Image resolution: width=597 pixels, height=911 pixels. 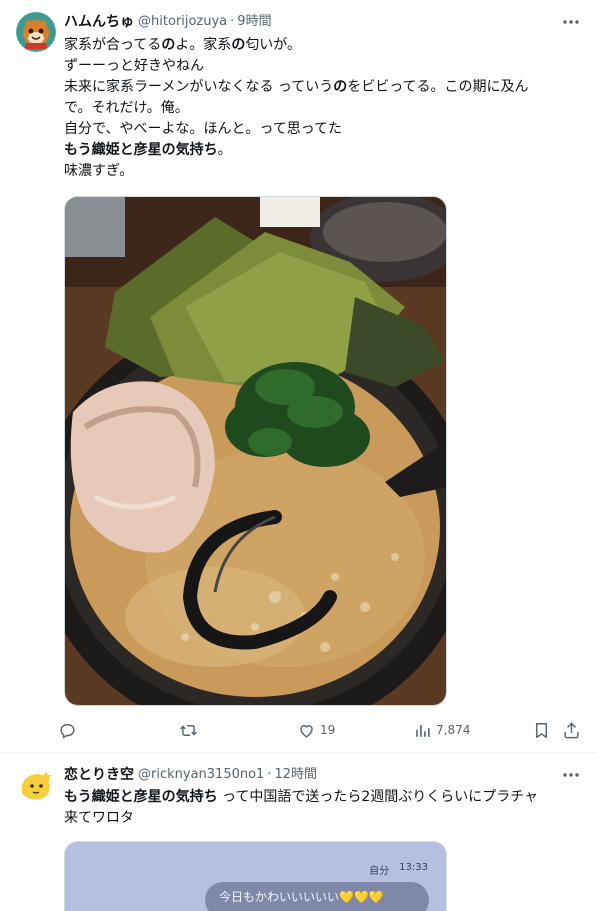 What do you see at coordinates (379, 871) in the screenshot?
I see `chat-sender: 自分` at bounding box center [379, 871].